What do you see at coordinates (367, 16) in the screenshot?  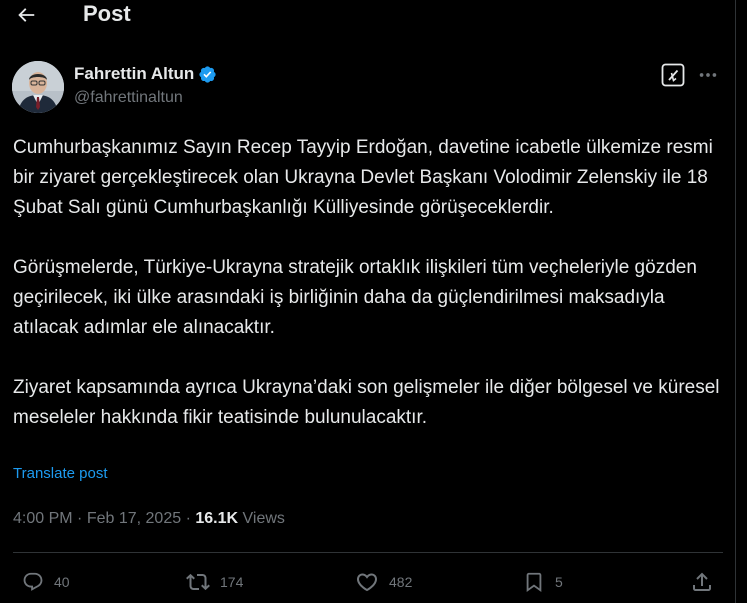 I see `top-bar: Post` at bounding box center [367, 16].